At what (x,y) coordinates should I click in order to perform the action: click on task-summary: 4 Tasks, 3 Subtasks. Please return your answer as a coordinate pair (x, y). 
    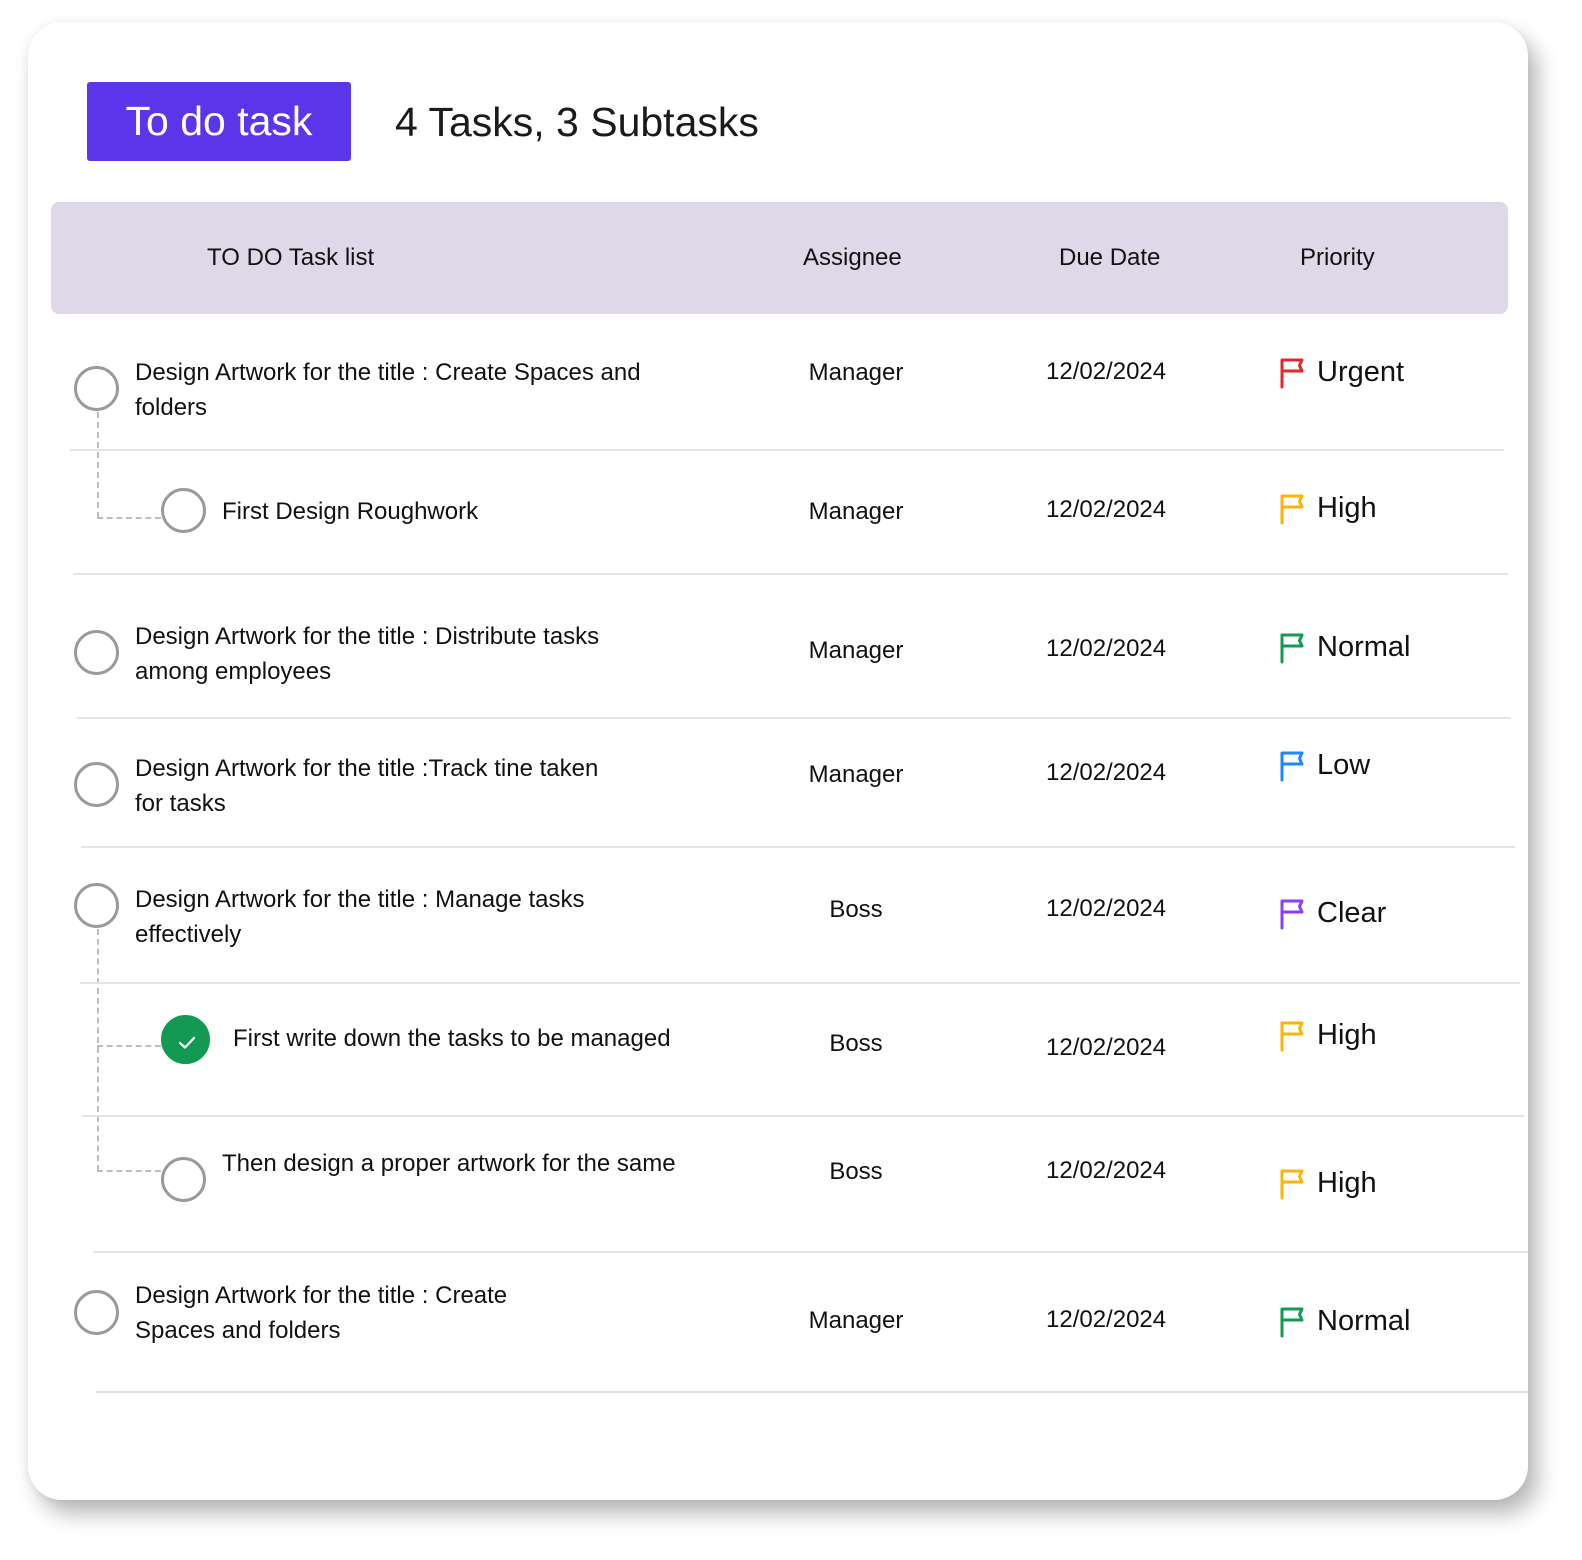
    Looking at the image, I should click on (577, 122).